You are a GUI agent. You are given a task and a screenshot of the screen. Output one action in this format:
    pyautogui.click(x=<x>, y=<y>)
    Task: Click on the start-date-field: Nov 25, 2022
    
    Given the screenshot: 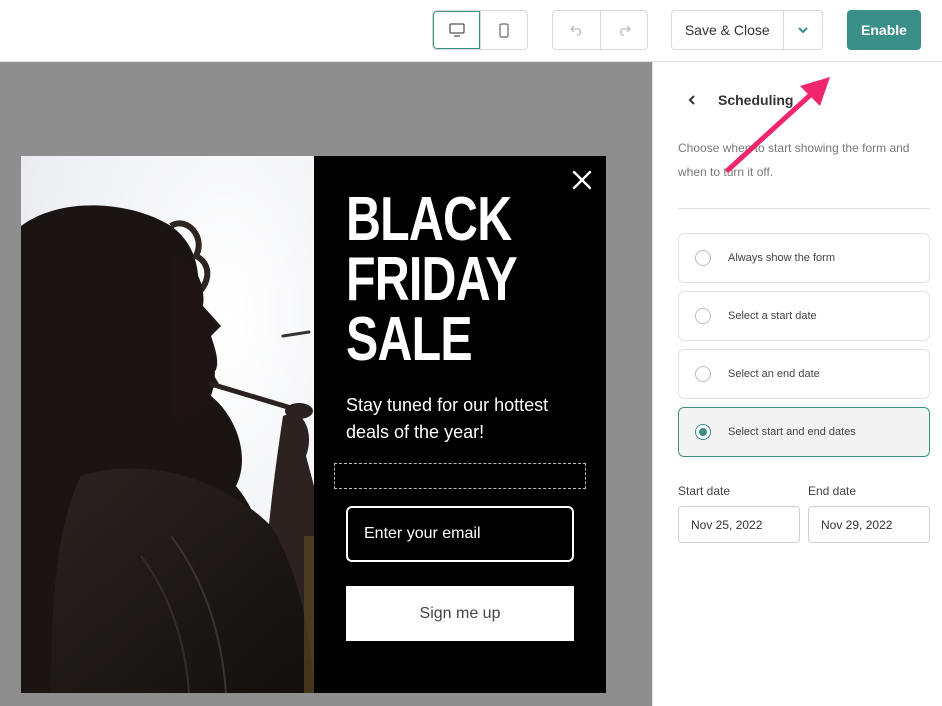 What is the action you would take?
    pyautogui.click(x=739, y=524)
    